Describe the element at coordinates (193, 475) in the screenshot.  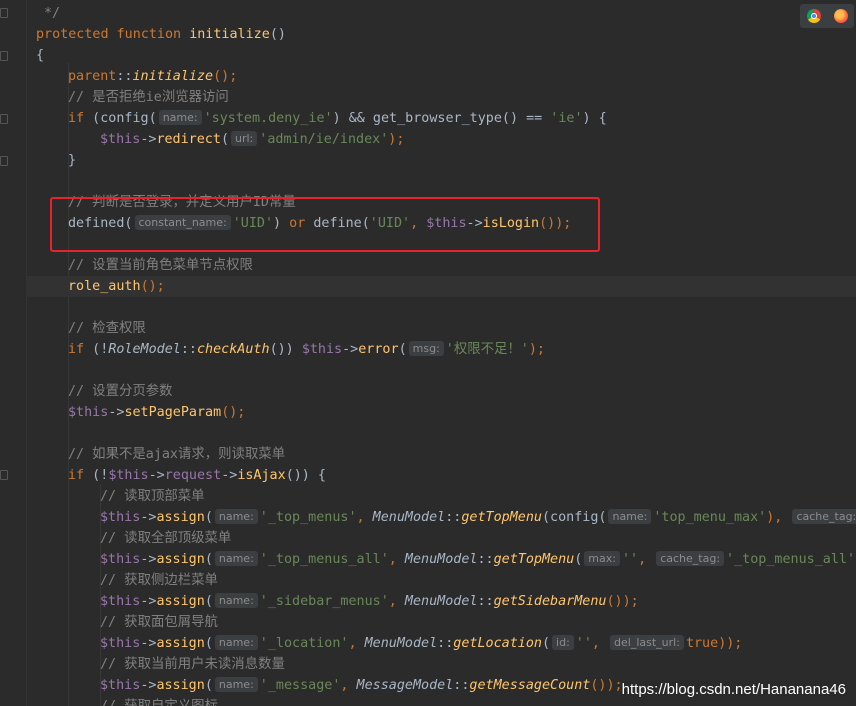
I see `property: request` at that location.